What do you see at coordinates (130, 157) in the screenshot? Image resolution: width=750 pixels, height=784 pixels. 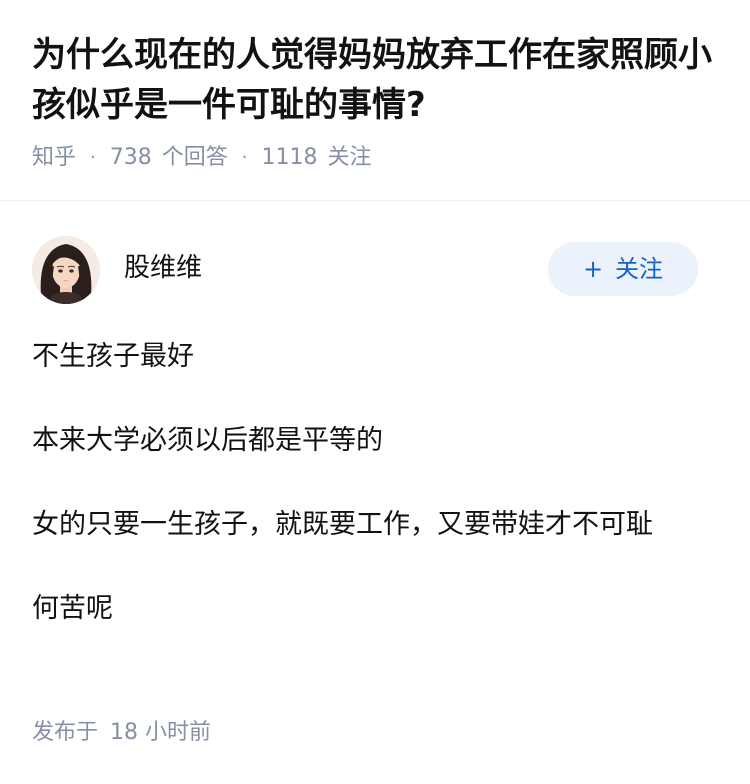 I see `answer-count: 738` at bounding box center [130, 157].